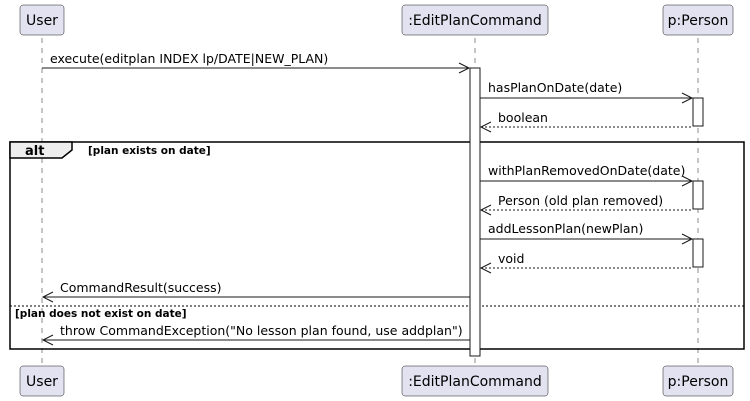 This screenshot has width=750, height=401. I want to click on alt-label: alt, so click(34, 151).